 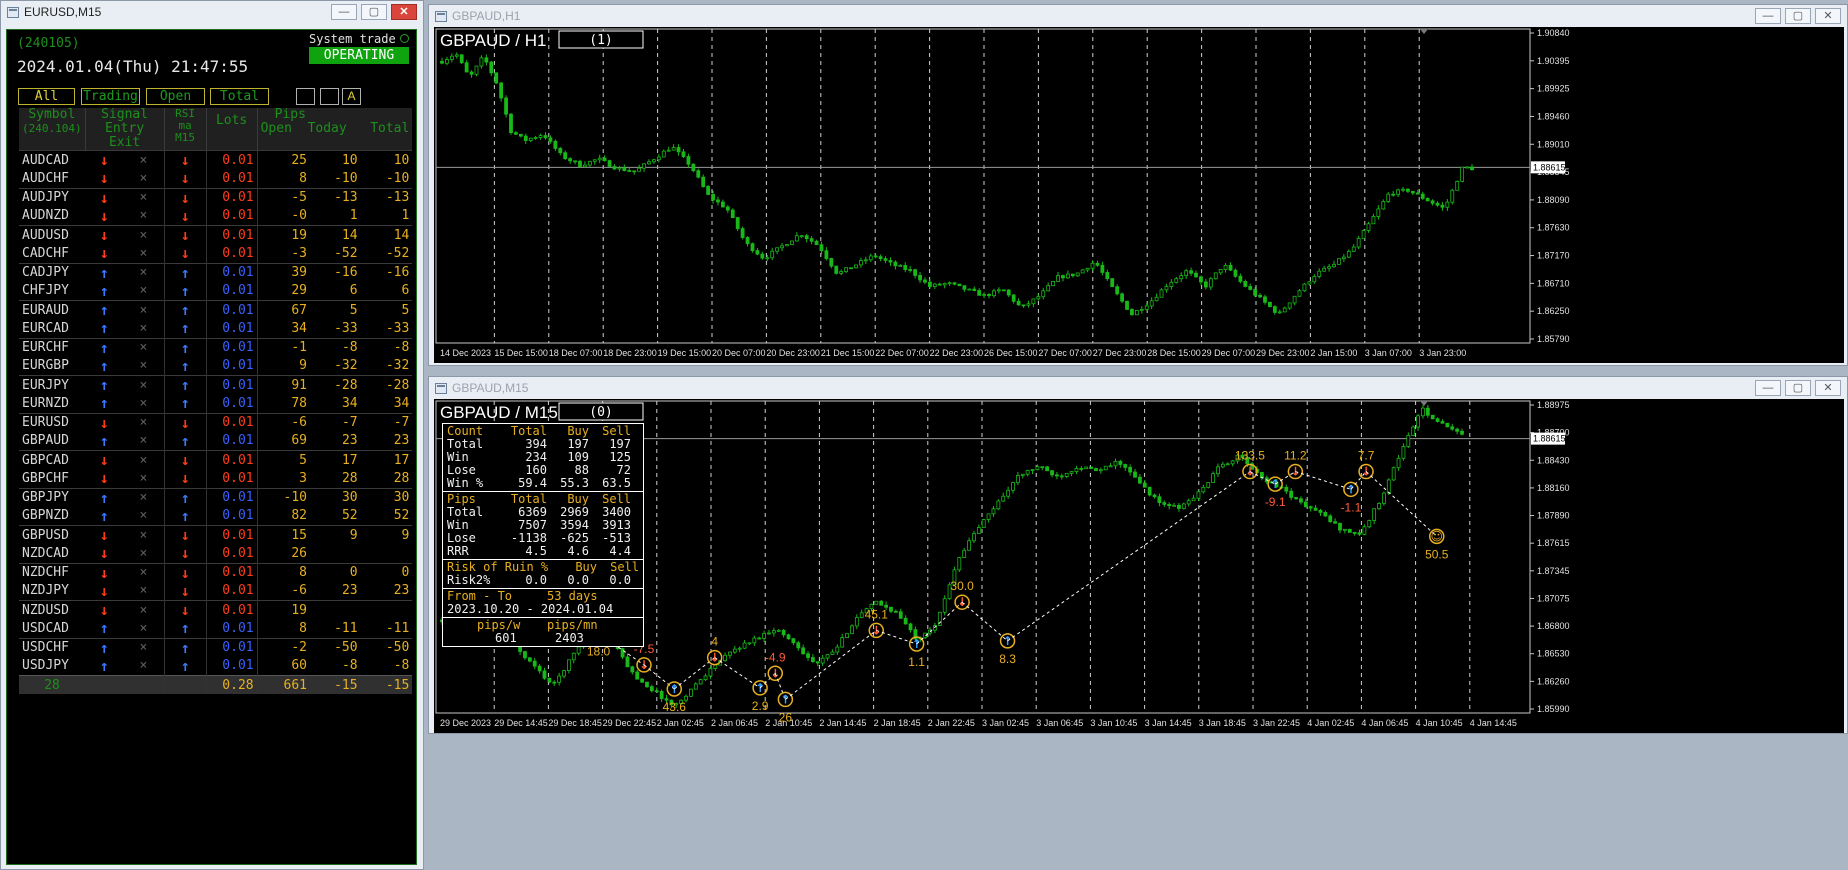 What do you see at coordinates (1553, 200) in the screenshot?
I see `y-tick-label: 1.88090` at bounding box center [1553, 200].